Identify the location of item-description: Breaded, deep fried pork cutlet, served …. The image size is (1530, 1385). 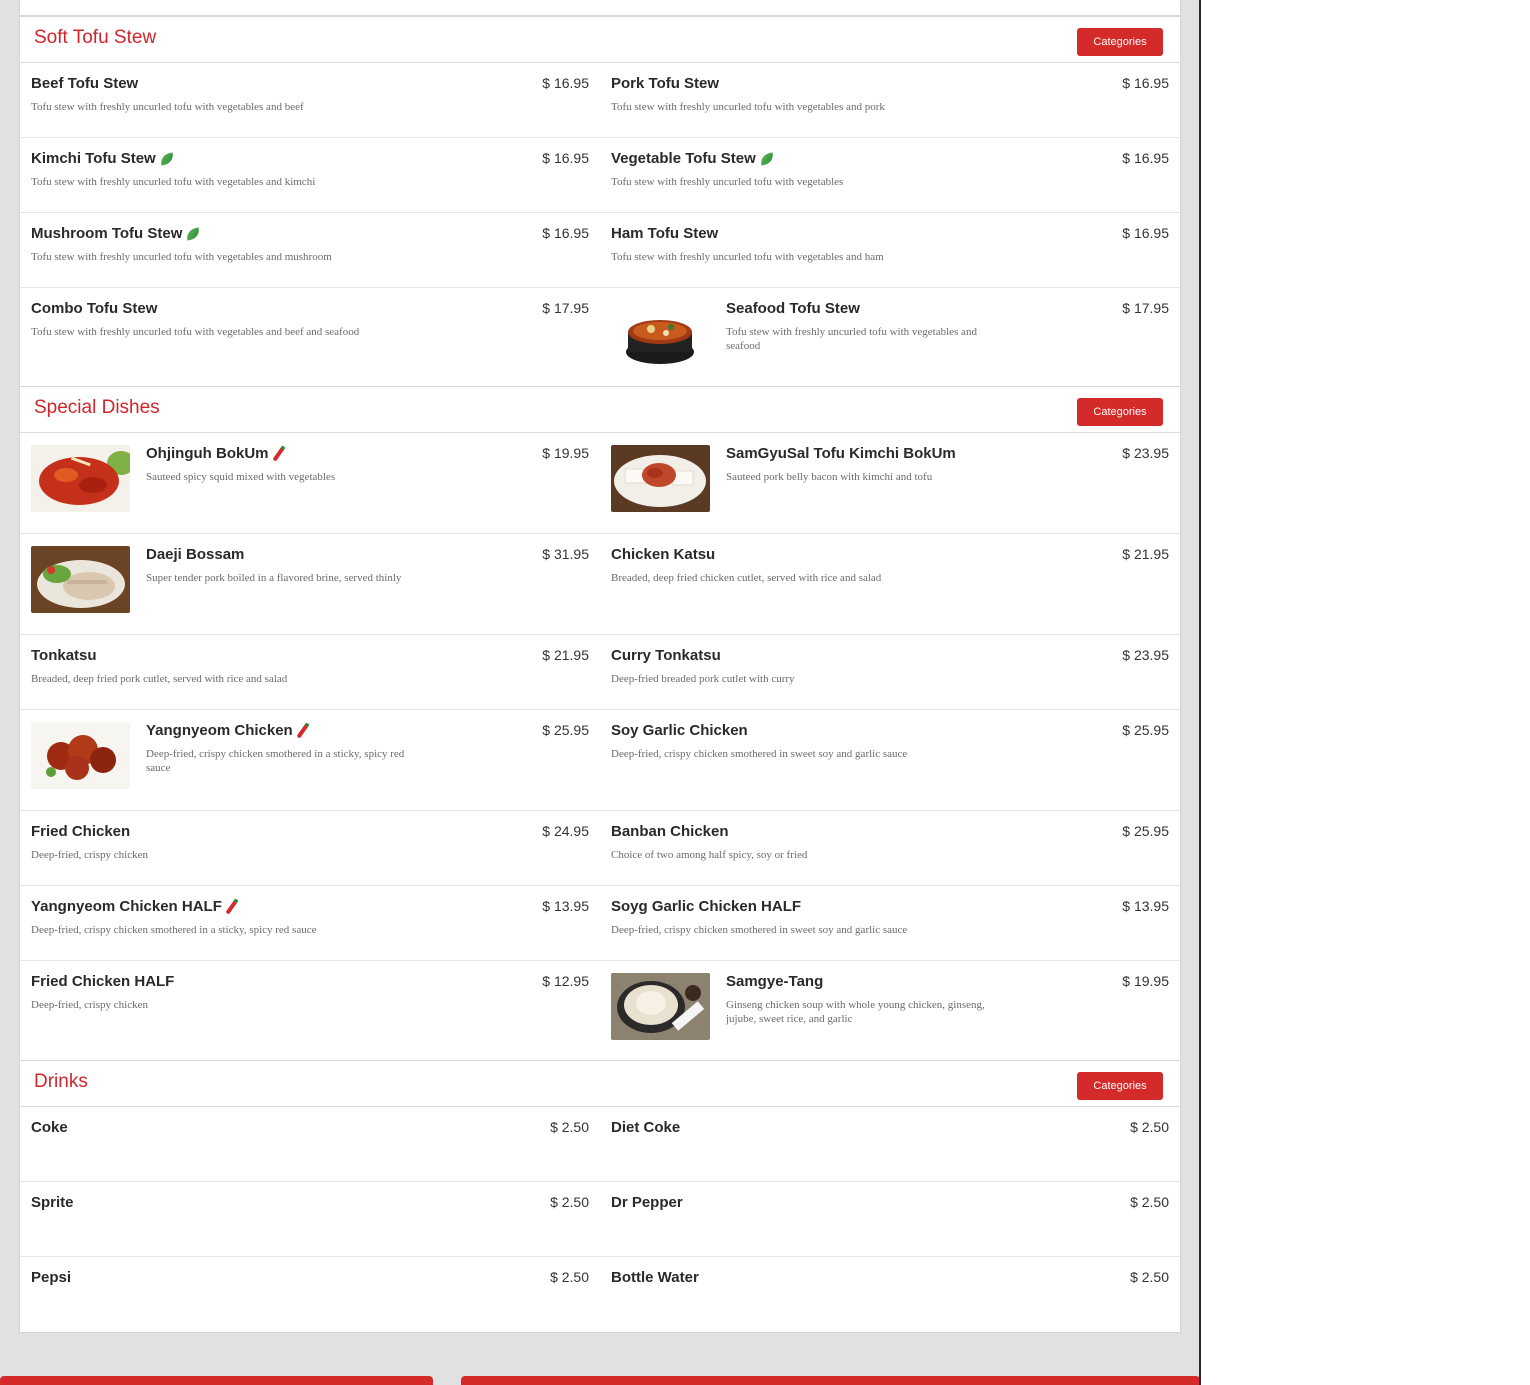
(159, 679).